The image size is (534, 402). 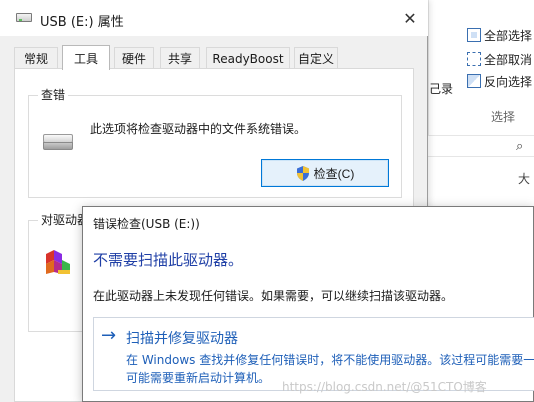 I want to click on scan-and-repair-description-line-1: 在 Windows 查找并修复任何错误时，将不能使用驱动器。该过程可能需要一, so click(x=330, y=360).